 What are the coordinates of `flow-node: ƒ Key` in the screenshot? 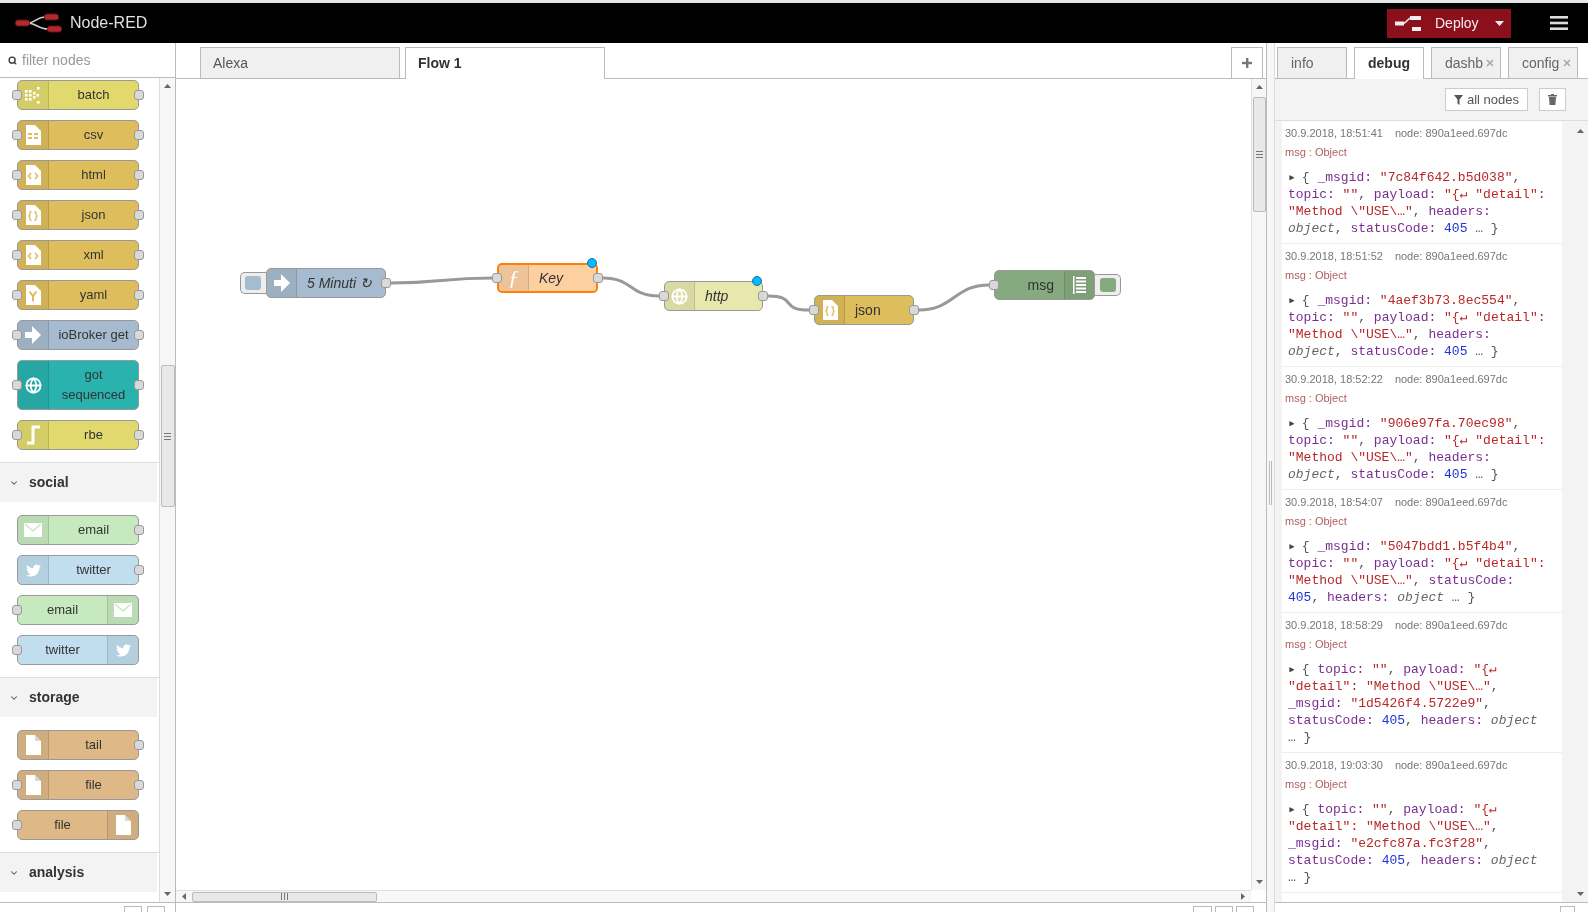 It's located at (547, 278).